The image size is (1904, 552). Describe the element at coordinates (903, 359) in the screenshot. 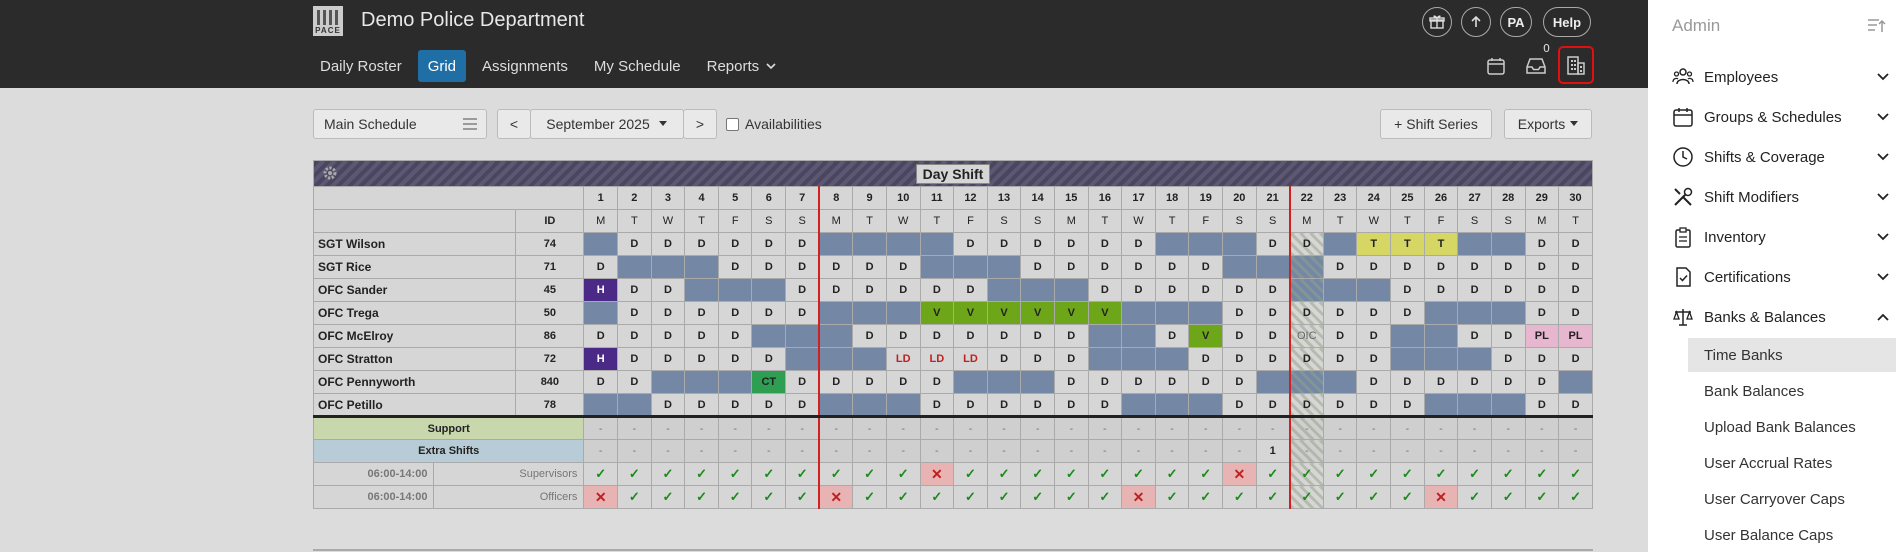

I see `shift-cell: LD` at that location.